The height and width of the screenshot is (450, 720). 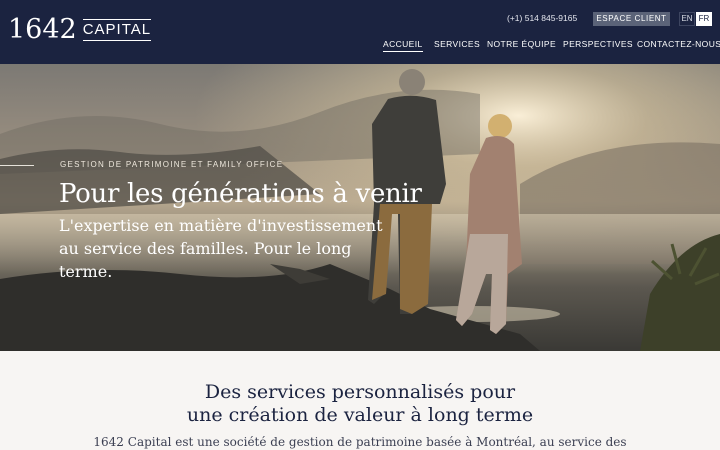 What do you see at coordinates (631, 19) in the screenshot?
I see `client-space-button: ESPACE CLIENT` at bounding box center [631, 19].